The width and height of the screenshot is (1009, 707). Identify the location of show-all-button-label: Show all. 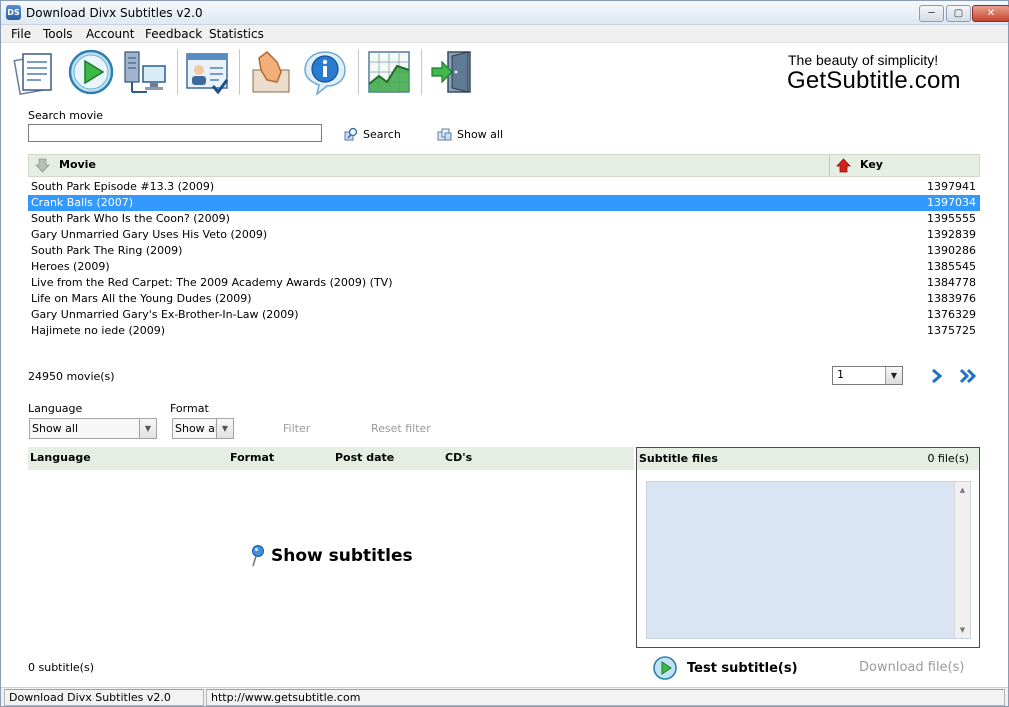
(480, 134).